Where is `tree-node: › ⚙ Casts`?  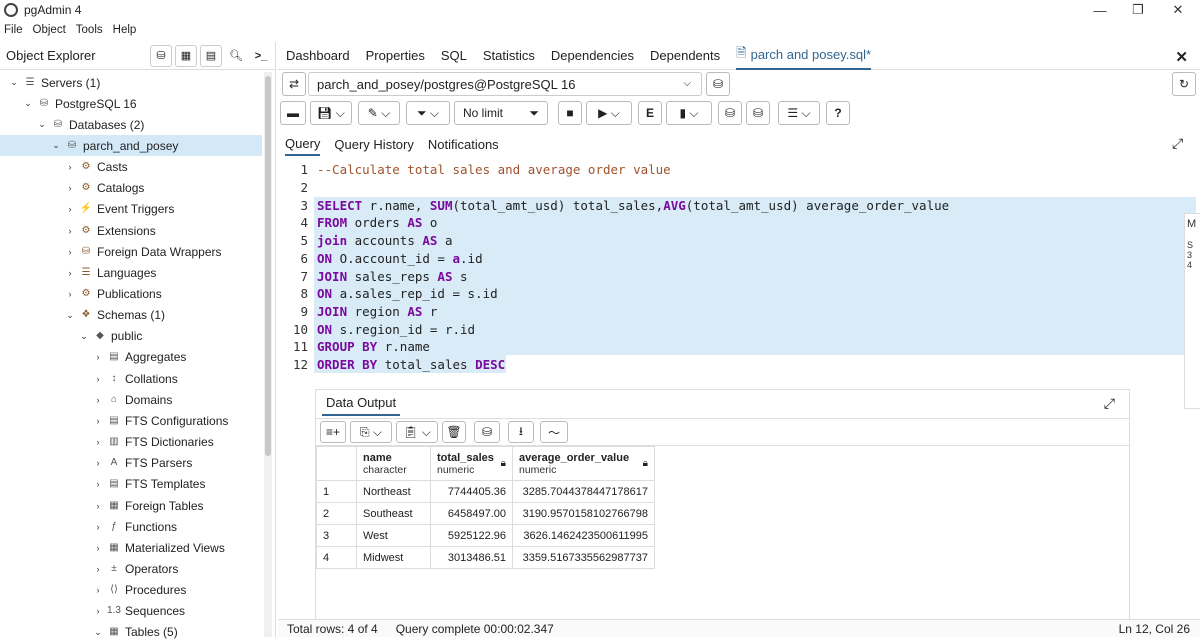
tree-node: › ⚙ Casts is located at coordinates (131, 167).